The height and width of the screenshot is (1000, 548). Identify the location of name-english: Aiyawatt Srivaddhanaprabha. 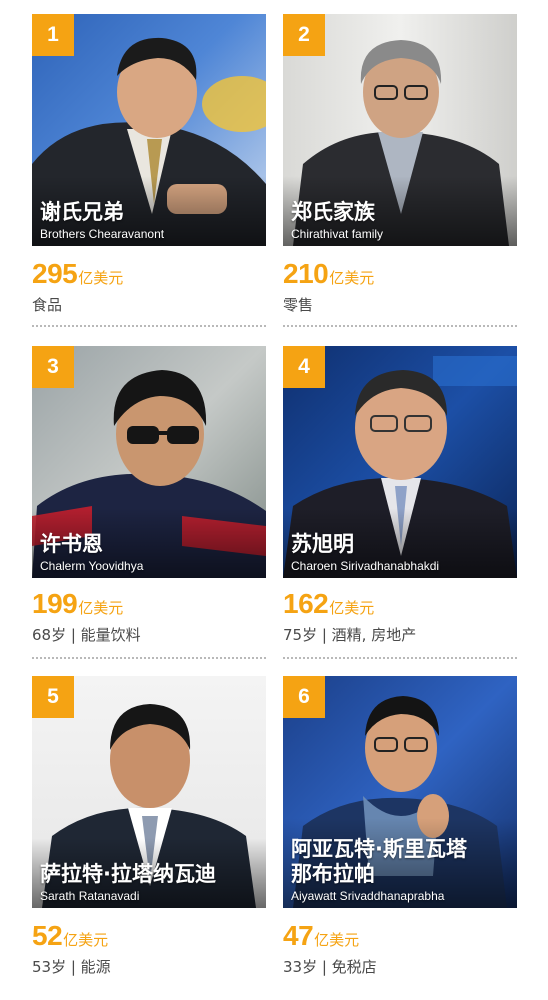
(368, 896).